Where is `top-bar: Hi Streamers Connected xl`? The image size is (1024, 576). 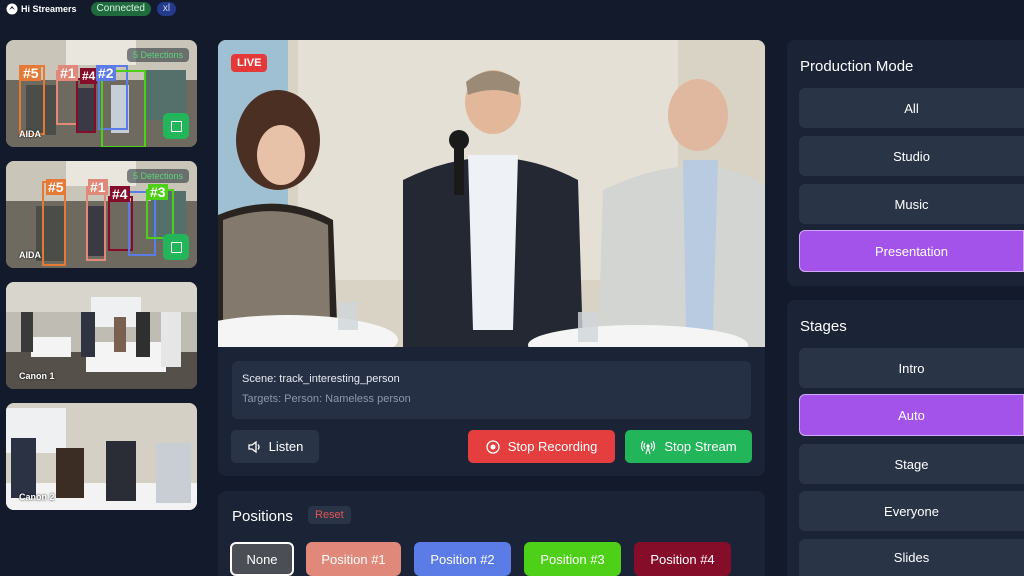
top-bar: Hi Streamers Connected xl is located at coordinates (512, 9).